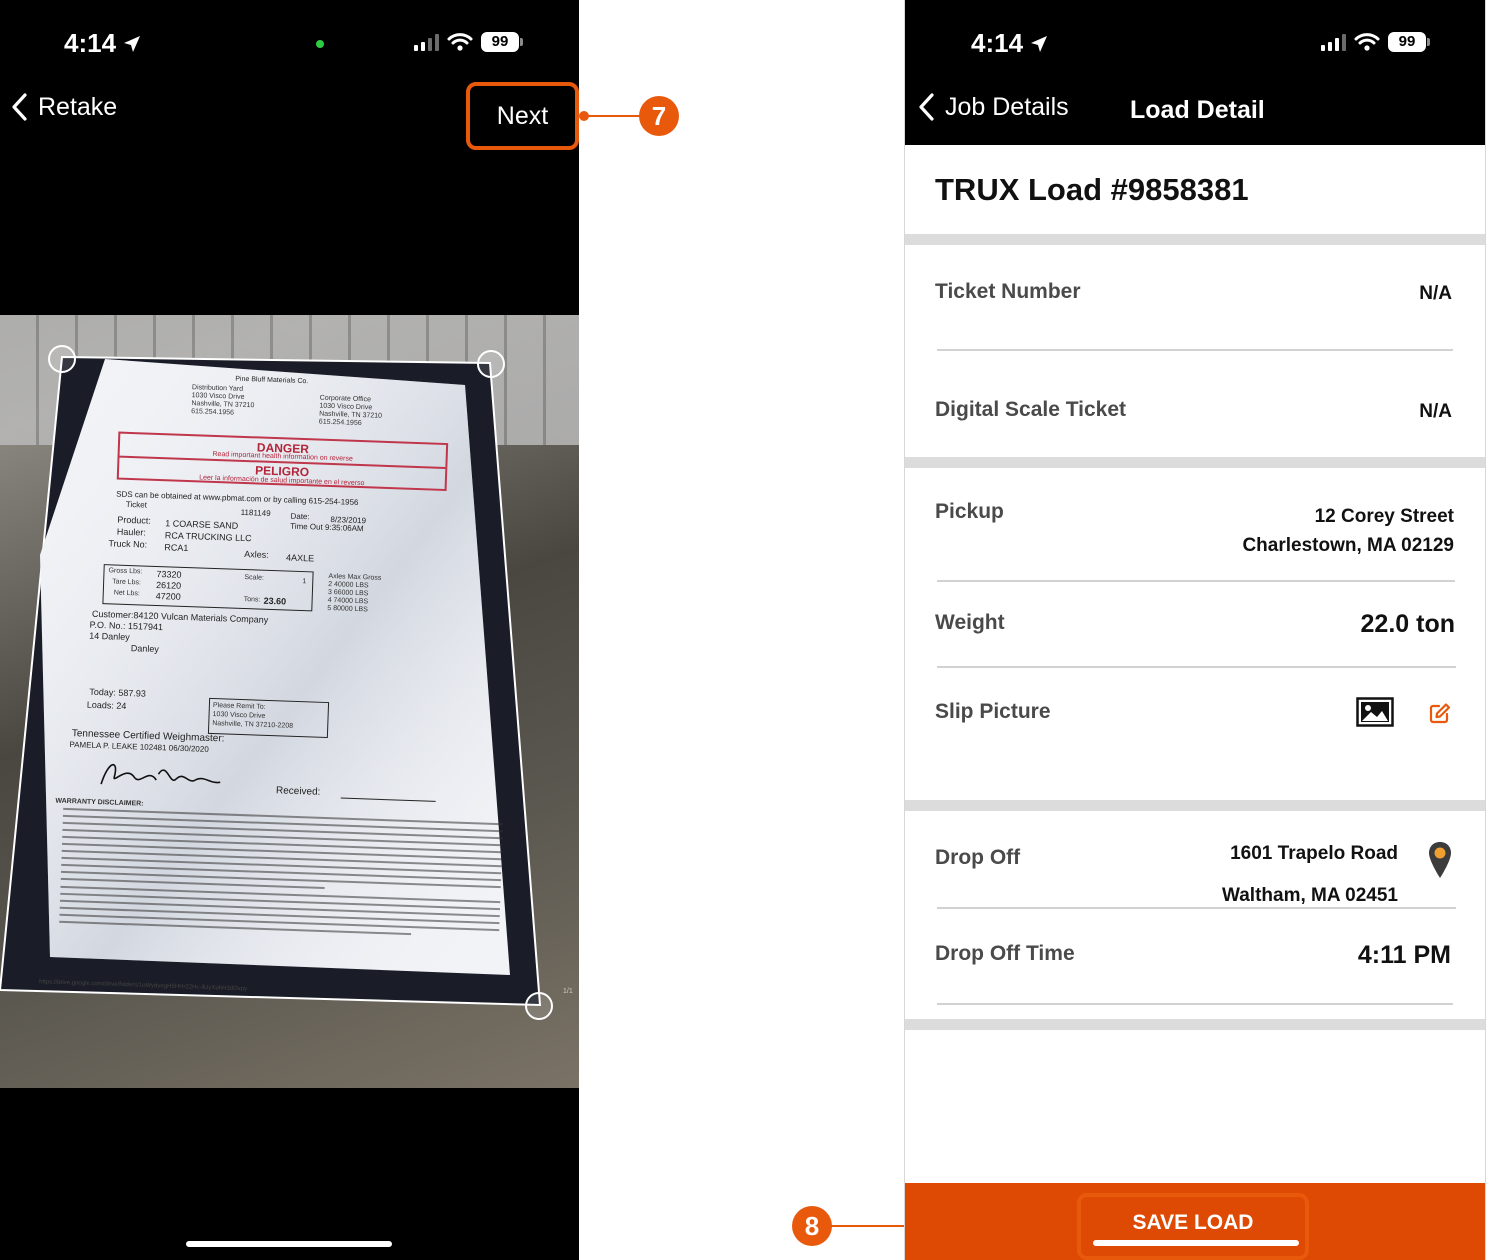 The image size is (1486, 1260). What do you see at coordinates (281, 875) in the screenshot?
I see `warranty-fine-print` at bounding box center [281, 875].